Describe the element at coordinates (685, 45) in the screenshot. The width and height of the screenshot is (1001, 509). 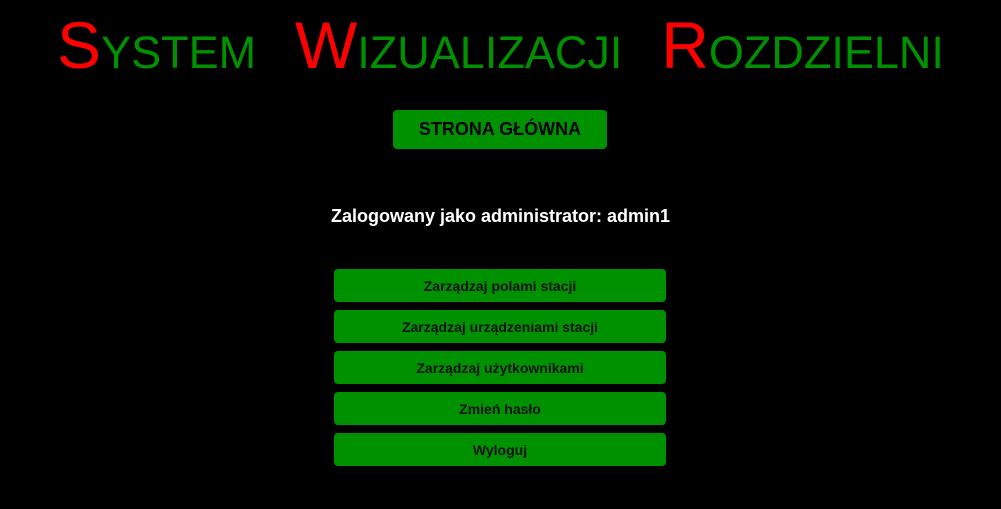
I see `title-initial: R` at that location.